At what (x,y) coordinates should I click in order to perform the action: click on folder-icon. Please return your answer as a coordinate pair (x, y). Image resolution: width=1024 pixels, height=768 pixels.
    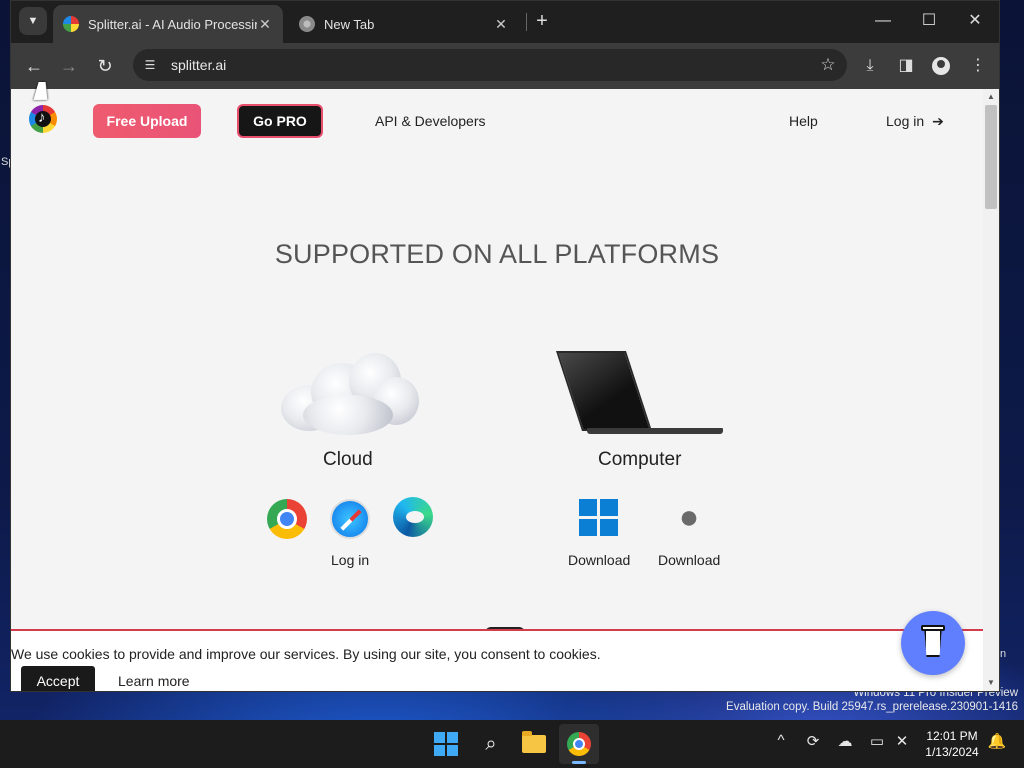
    Looking at the image, I should click on (534, 742).